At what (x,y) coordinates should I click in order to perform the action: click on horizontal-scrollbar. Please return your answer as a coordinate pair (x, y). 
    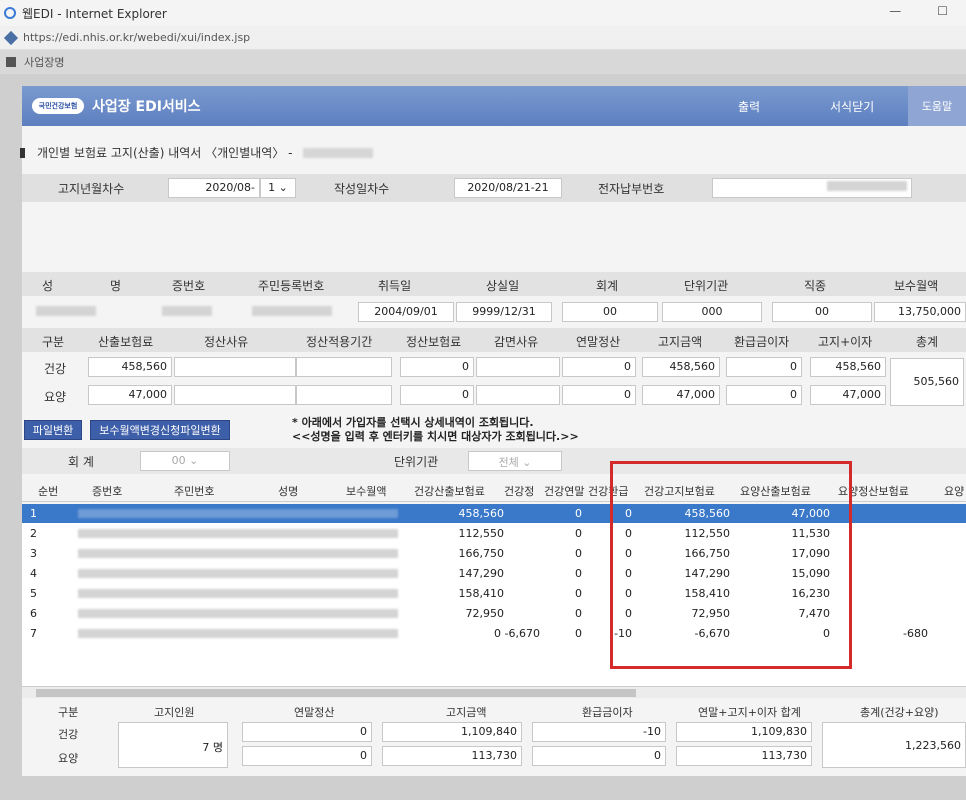
    Looking at the image, I should click on (494, 692).